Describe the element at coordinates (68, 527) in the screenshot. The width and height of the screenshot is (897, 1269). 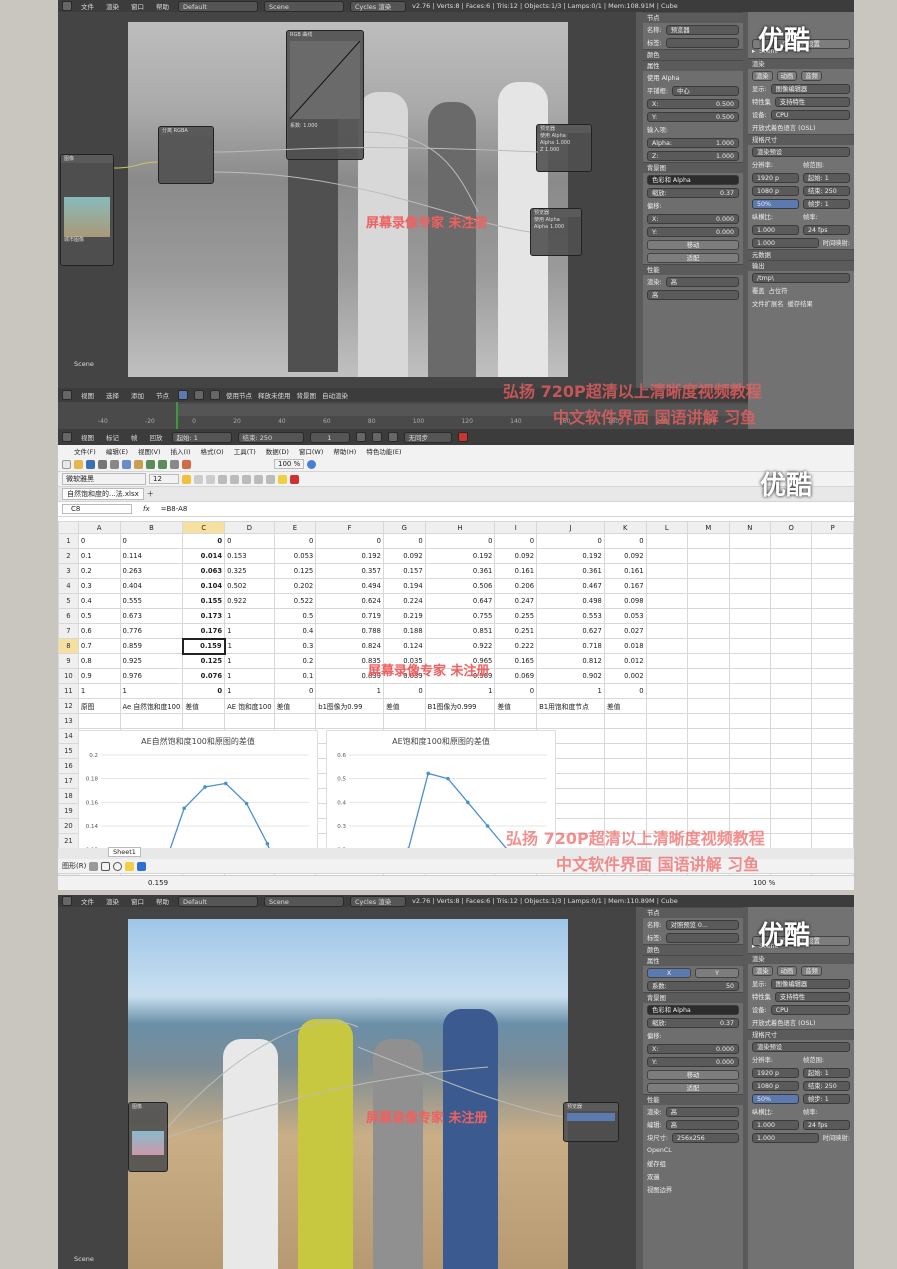
I see `select-all-corner` at that location.